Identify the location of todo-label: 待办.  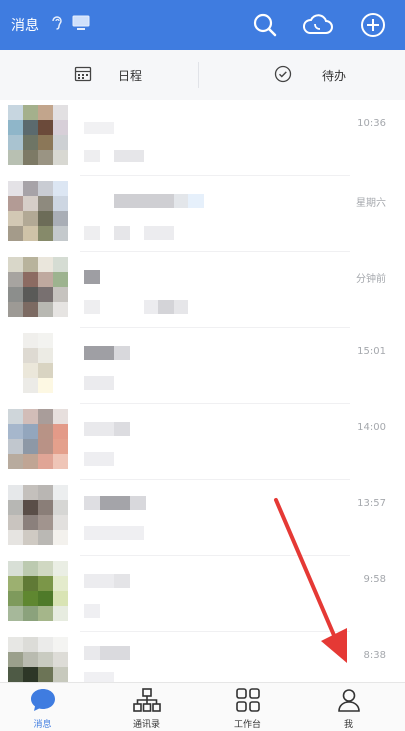
(334, 75).